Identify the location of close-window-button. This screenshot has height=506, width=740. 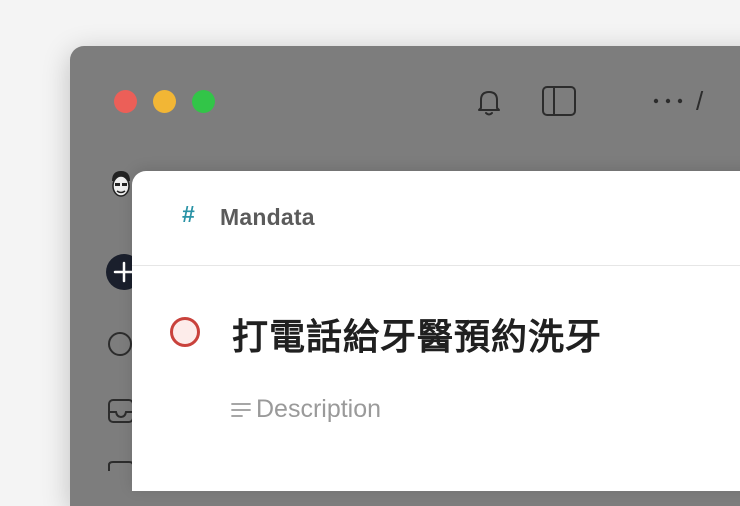
(125, 101).